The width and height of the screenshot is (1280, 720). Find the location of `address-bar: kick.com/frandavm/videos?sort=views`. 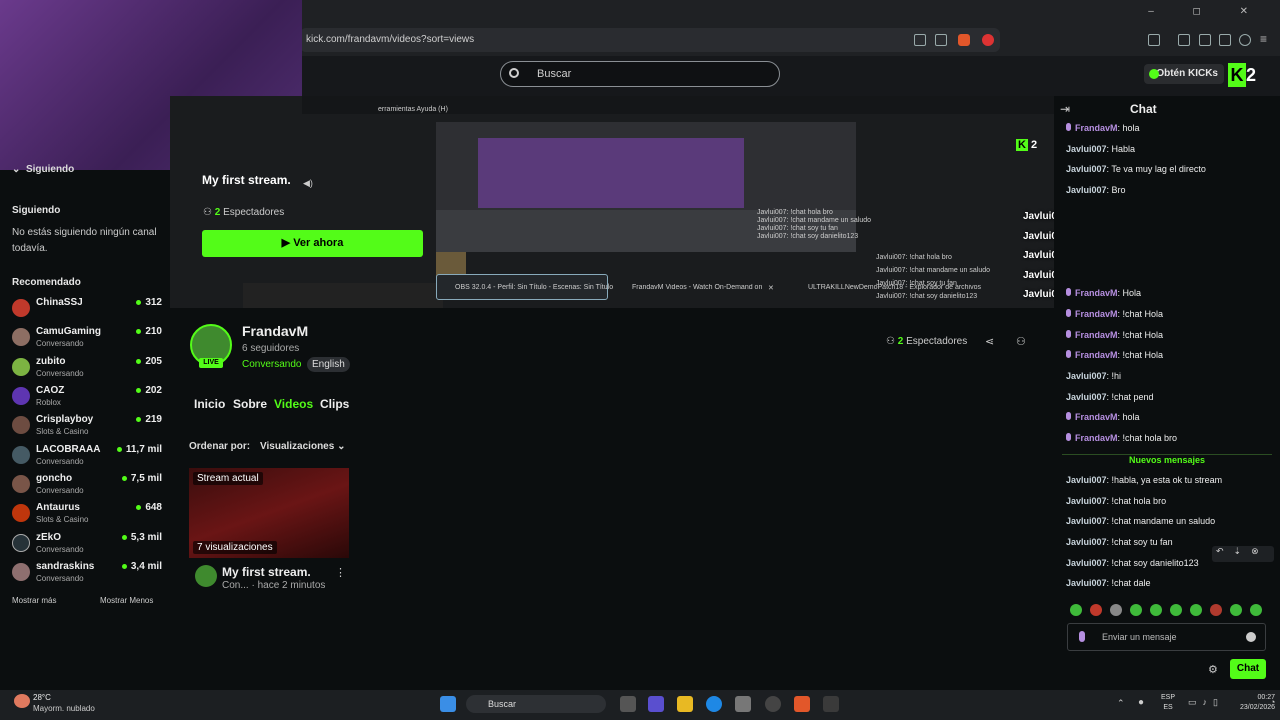

address-bar: kick.com/frandavm/videos?sort=views is located at coordinates (650, 40).